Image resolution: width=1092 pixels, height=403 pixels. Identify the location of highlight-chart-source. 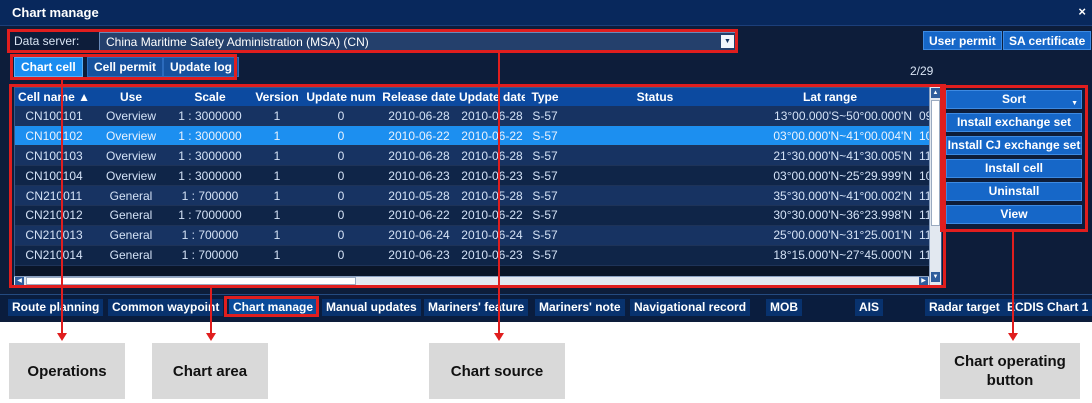
(372, 41).